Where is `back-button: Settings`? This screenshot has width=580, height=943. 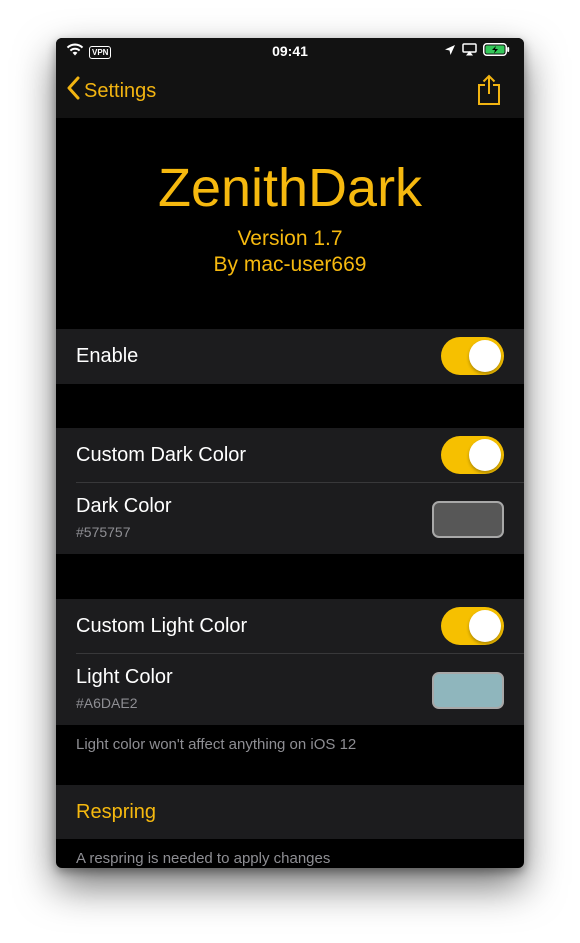 back-button: Settings is located at coordinates (111, 91).